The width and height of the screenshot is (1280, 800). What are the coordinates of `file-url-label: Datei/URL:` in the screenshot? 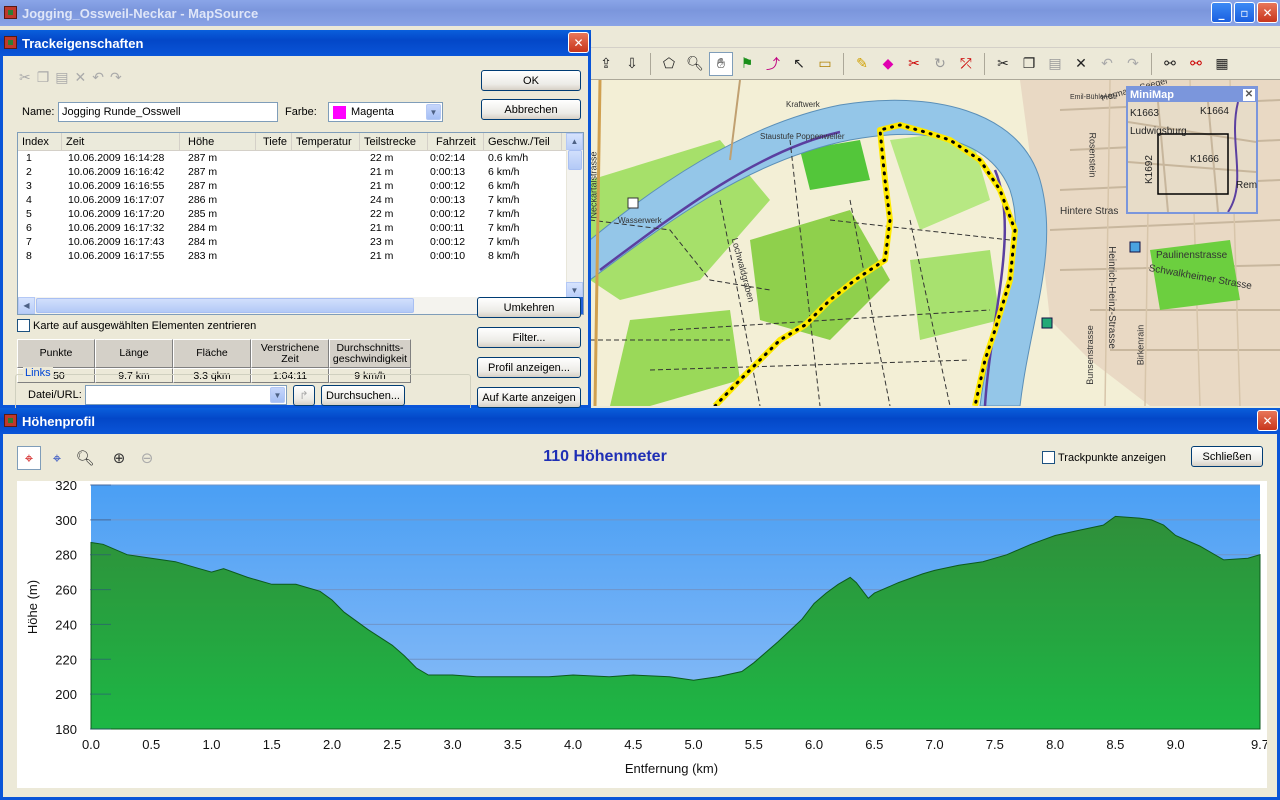 It's located at (55, 395).